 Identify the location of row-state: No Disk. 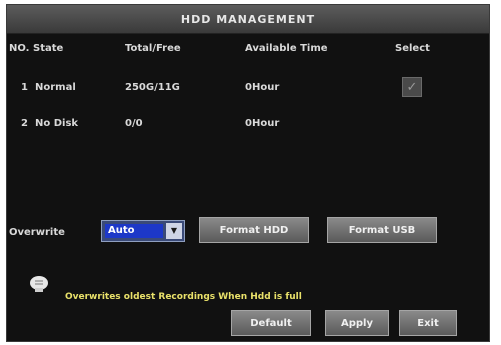
(57, 123).